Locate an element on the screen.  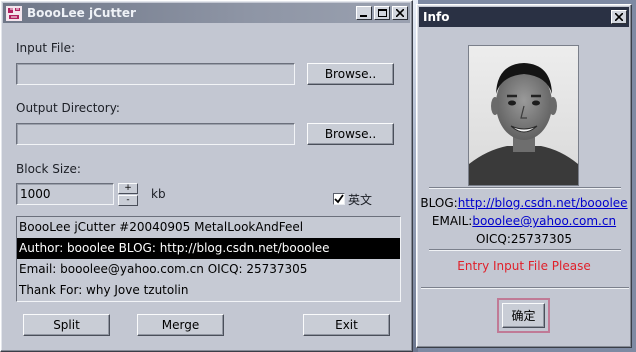
input-file-field is located at coordinates (155, 74).